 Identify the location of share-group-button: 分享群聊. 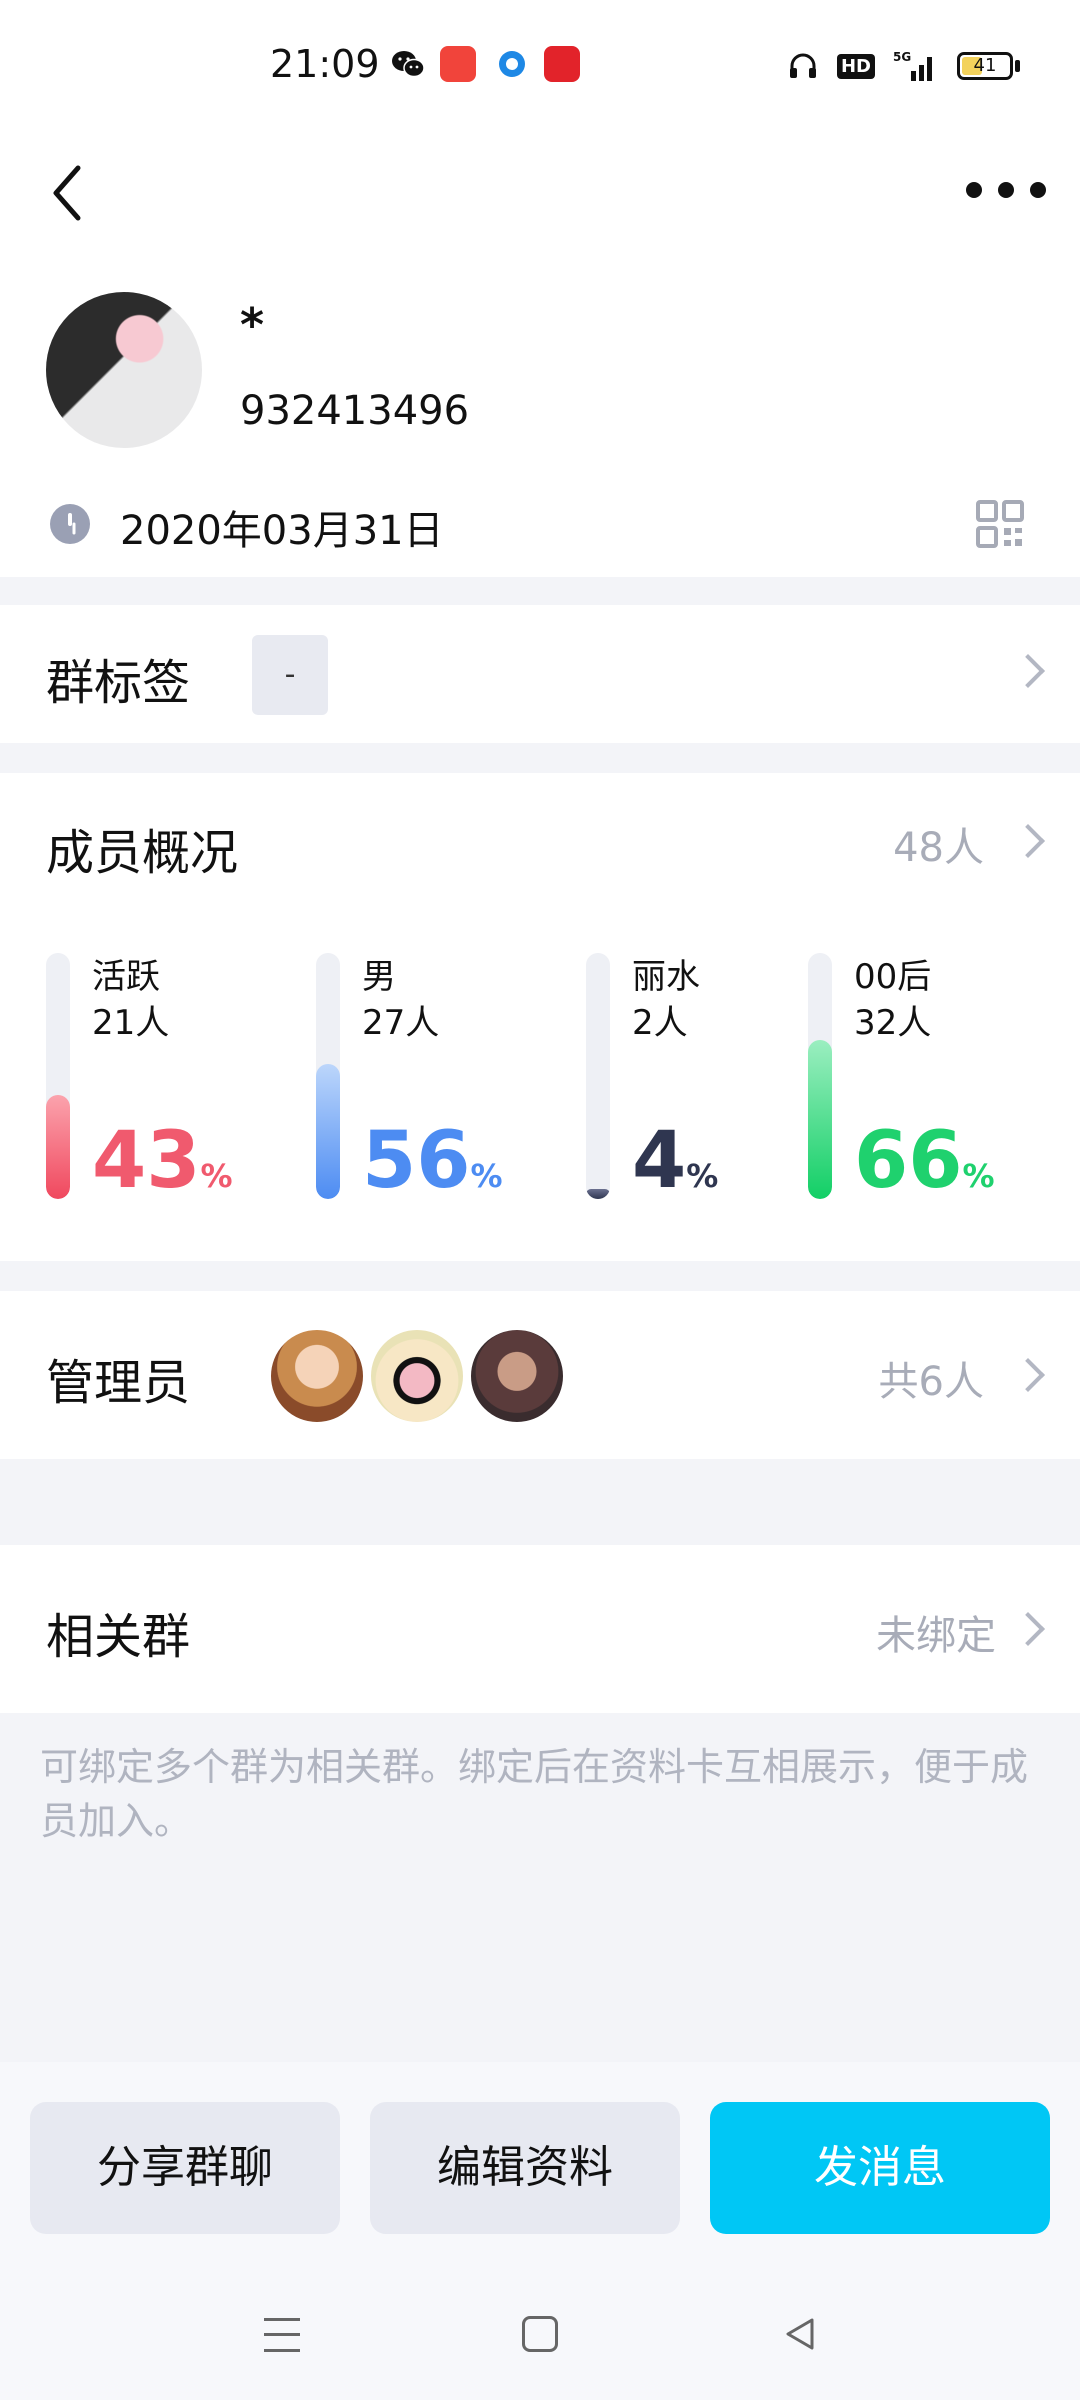
(185, 2168).